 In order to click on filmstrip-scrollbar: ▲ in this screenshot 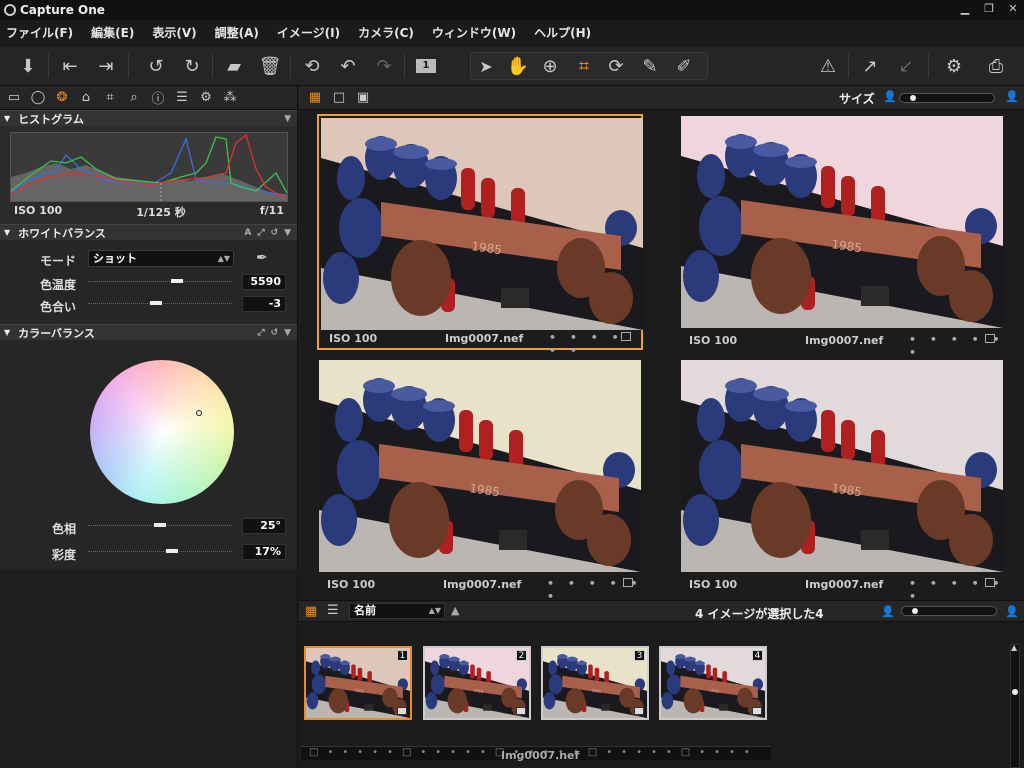, I will do `click(1015, 705)`.